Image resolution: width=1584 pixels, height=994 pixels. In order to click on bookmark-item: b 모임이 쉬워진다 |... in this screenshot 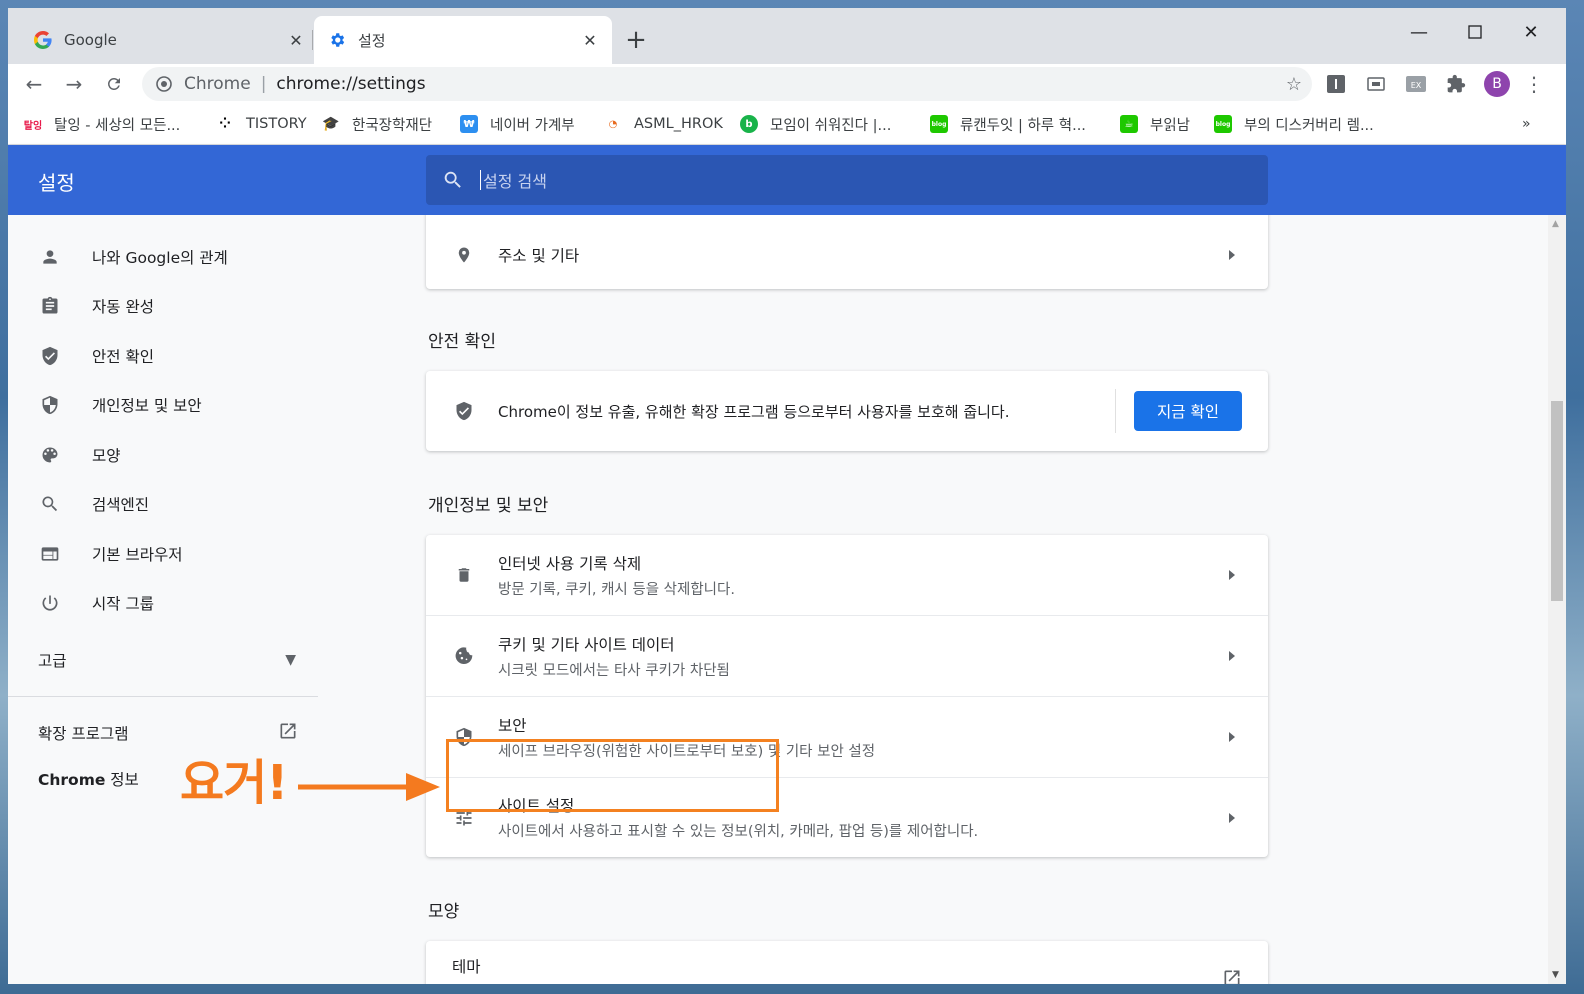, I will do `click(815, 124)`.